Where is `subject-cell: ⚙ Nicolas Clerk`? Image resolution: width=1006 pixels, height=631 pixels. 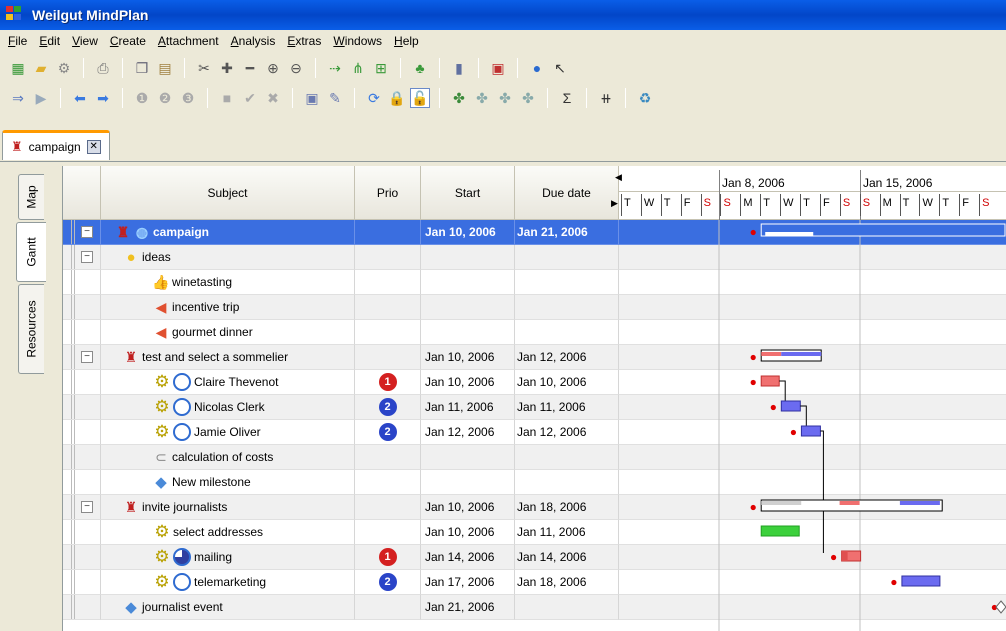 subject-cell: ⚙ Nicolas Clerk is located at coordinates (228, 407).